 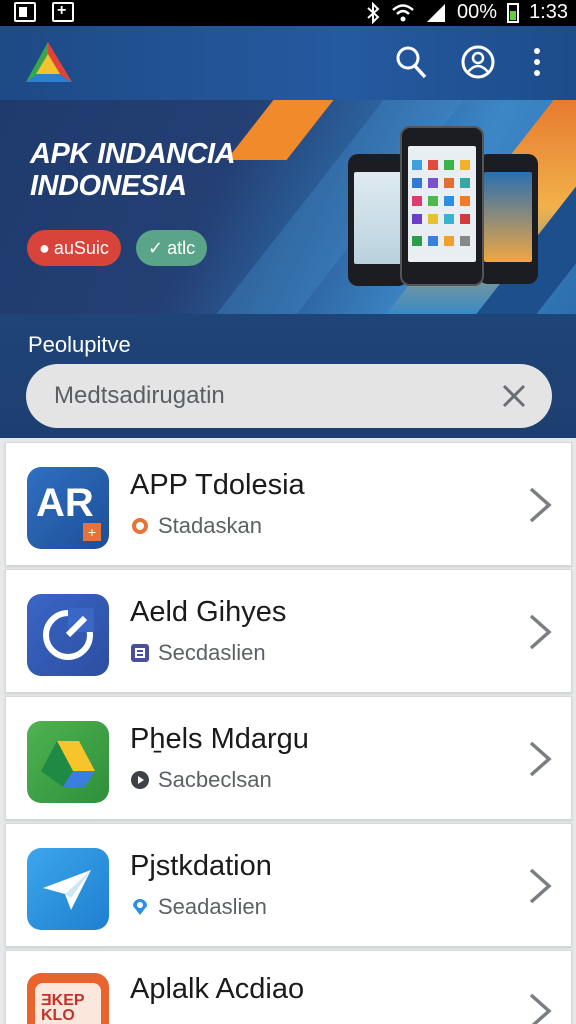 What do you see at coordinates (108, 186) in the screenshot?
I see `banner-title-line: INDONESIA` at bounding box center [108, 186].